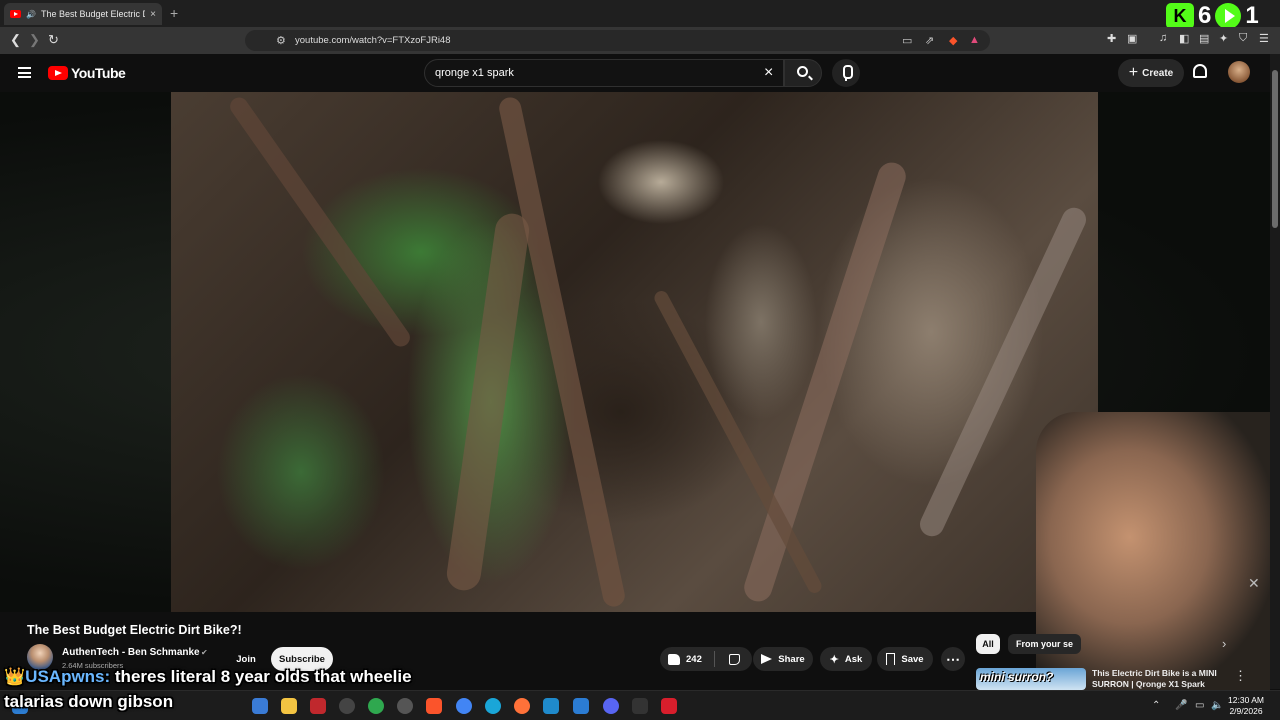  What do you see at coordinates (834, 659) in the screenshot?
I see `sparkle-icon: ✦` at bounding box center [834, 659].